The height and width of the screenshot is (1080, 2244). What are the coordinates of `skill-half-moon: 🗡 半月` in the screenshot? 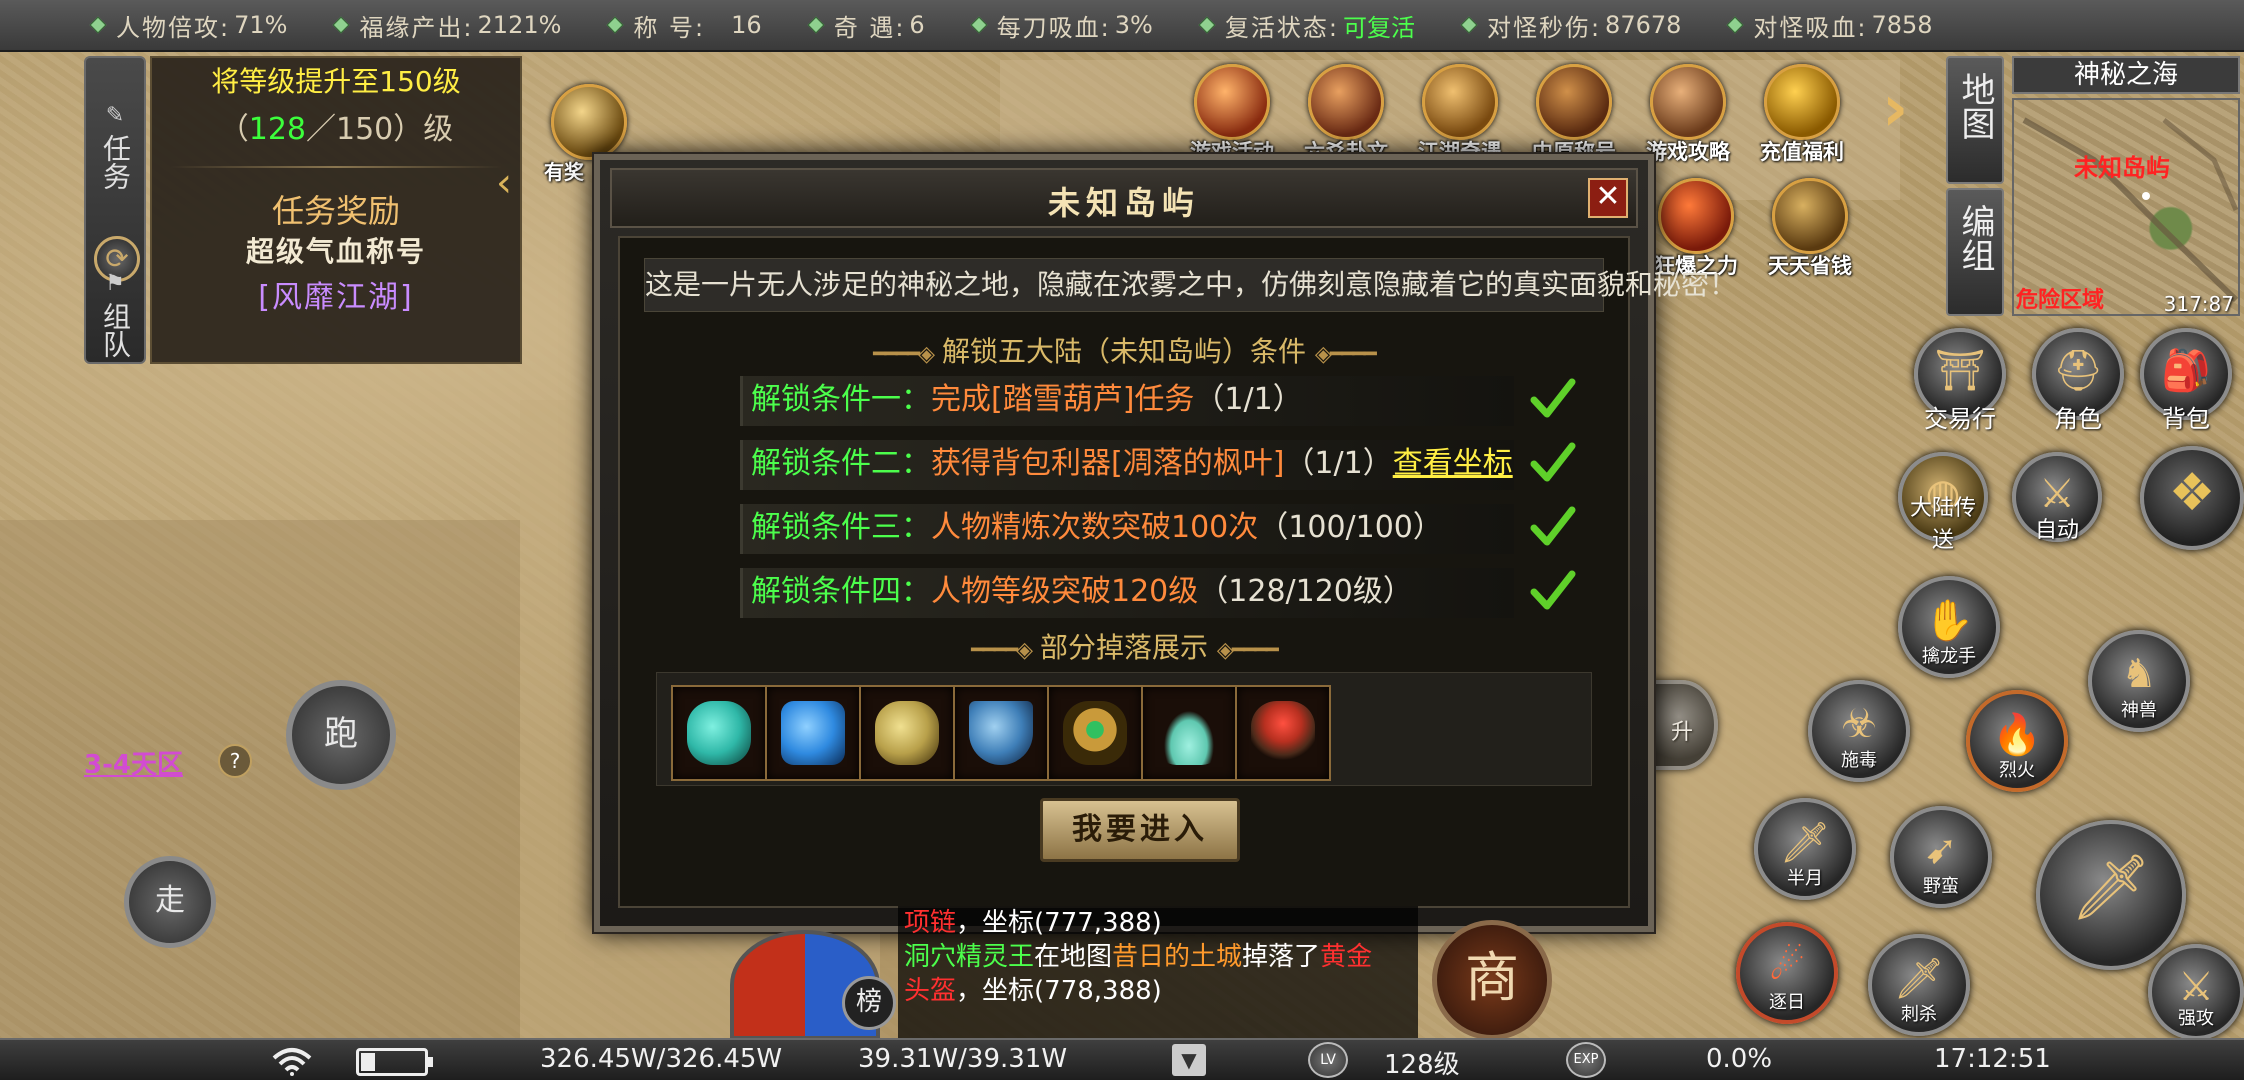 It's located at (1805, 849).